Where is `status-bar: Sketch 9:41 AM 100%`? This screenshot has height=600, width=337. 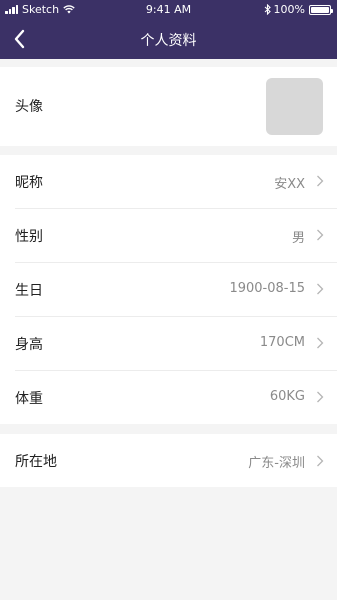 status-bar: Sketch 9:41 AM 100% is located at coordinates (168, 10).